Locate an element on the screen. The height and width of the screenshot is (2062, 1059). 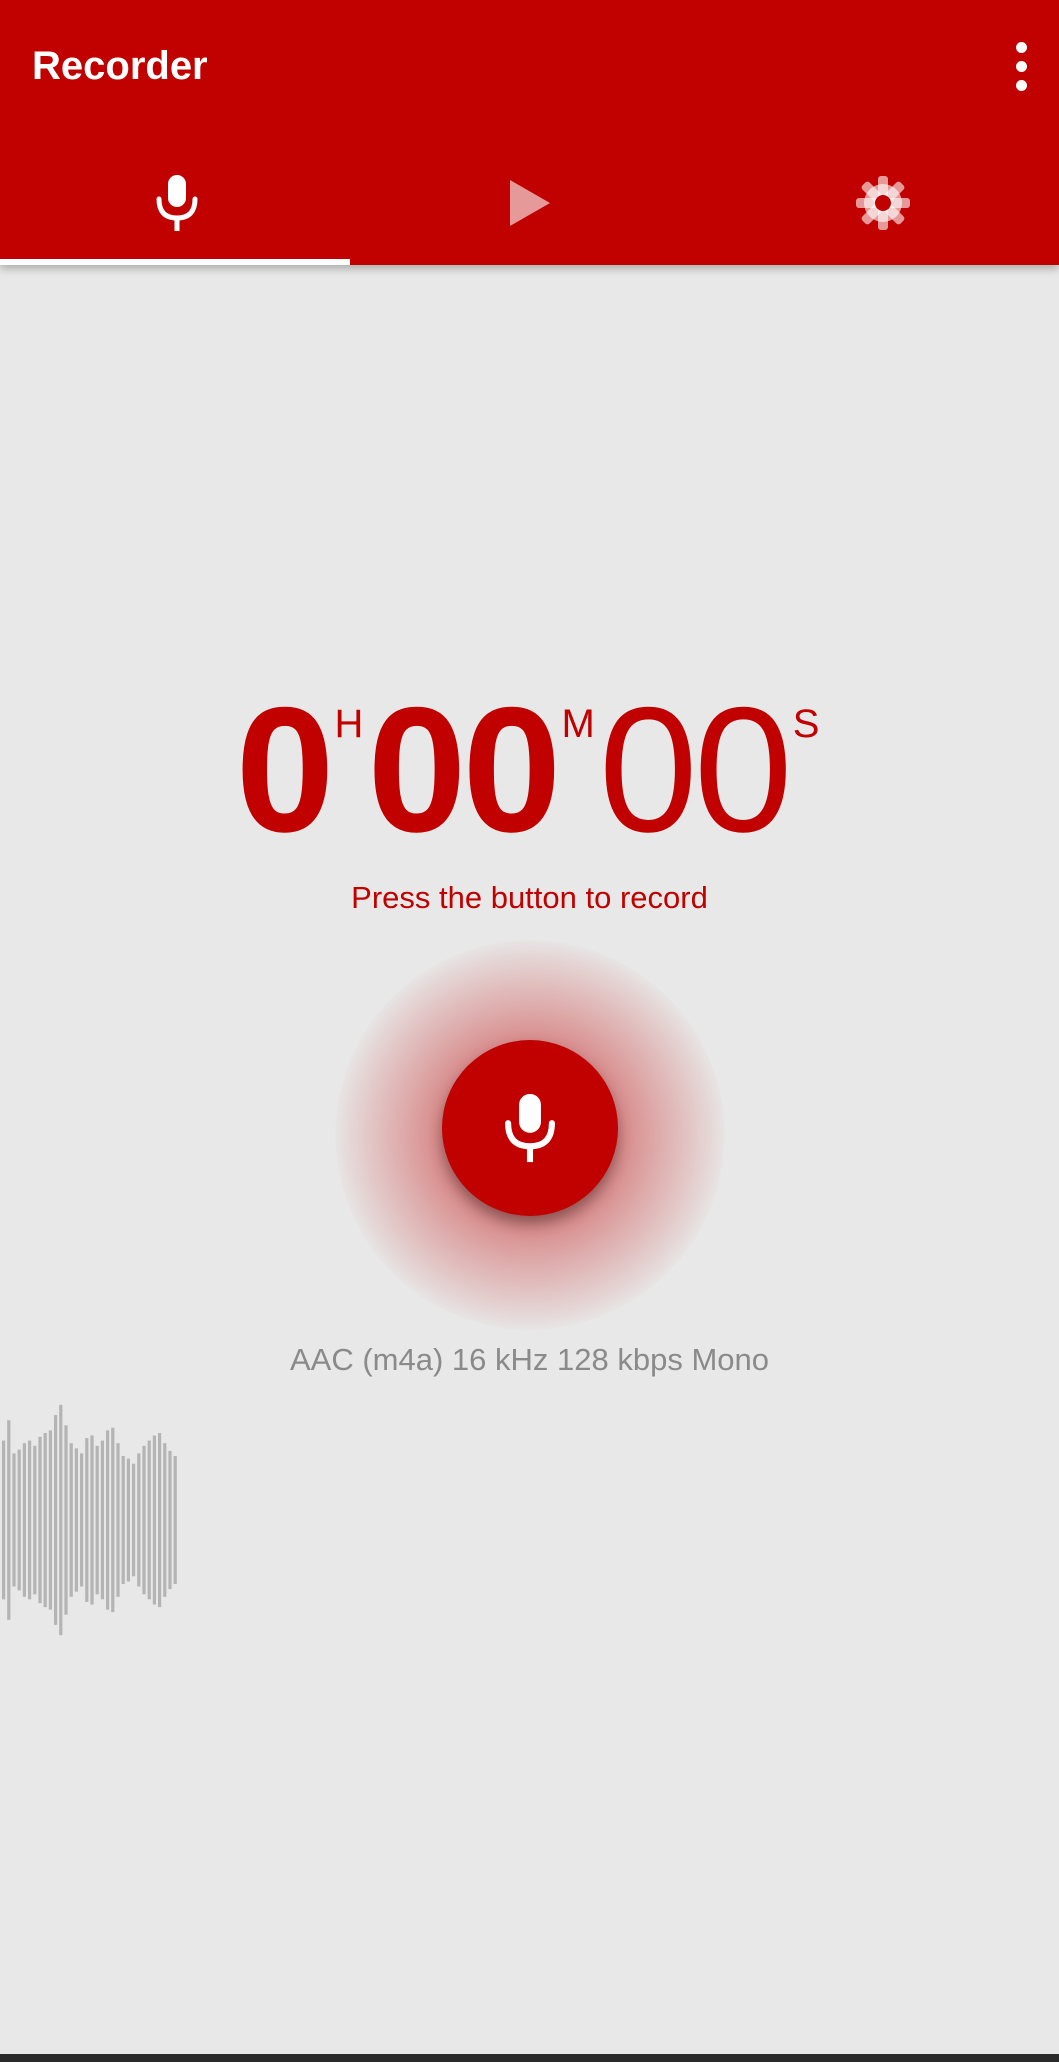
gear-icon is located at coordinates (882, 202).